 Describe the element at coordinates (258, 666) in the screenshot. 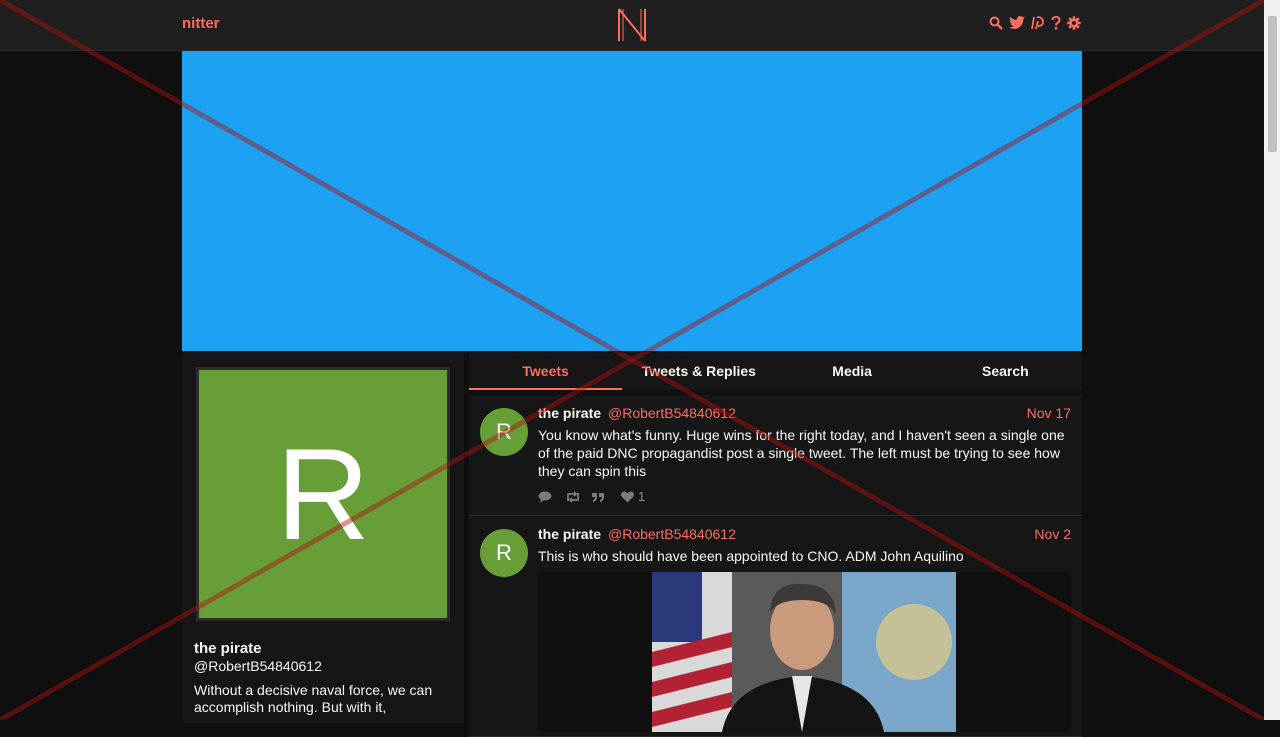

I see `profile-username: @RobertB54840612` at that location.